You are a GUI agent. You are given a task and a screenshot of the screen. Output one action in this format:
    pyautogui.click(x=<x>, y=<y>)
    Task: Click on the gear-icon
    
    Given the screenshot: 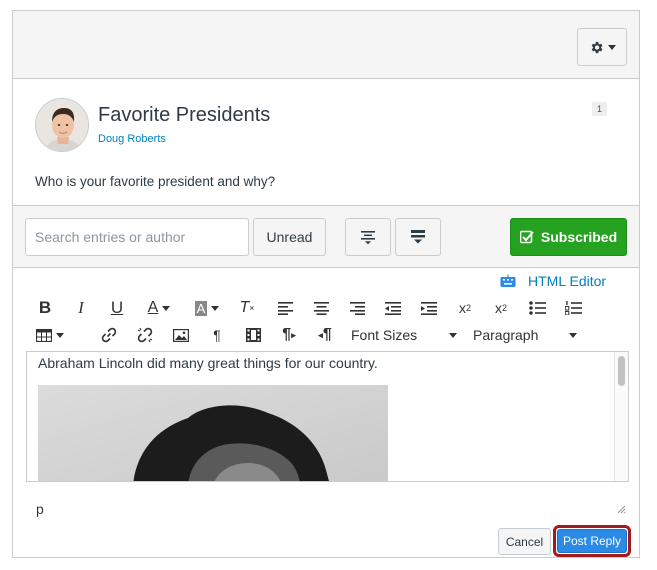 What is the action you would take?
    pyautogui.click(x=596, y=47)
    